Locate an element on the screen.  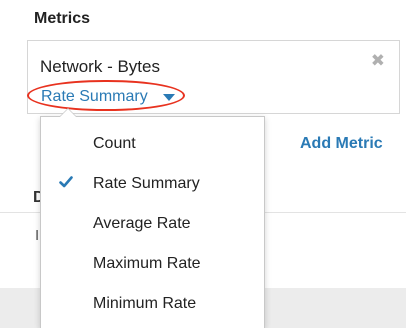
menu-item-maximum-rate: Maximum Rate is located at coordinates (152, 264).